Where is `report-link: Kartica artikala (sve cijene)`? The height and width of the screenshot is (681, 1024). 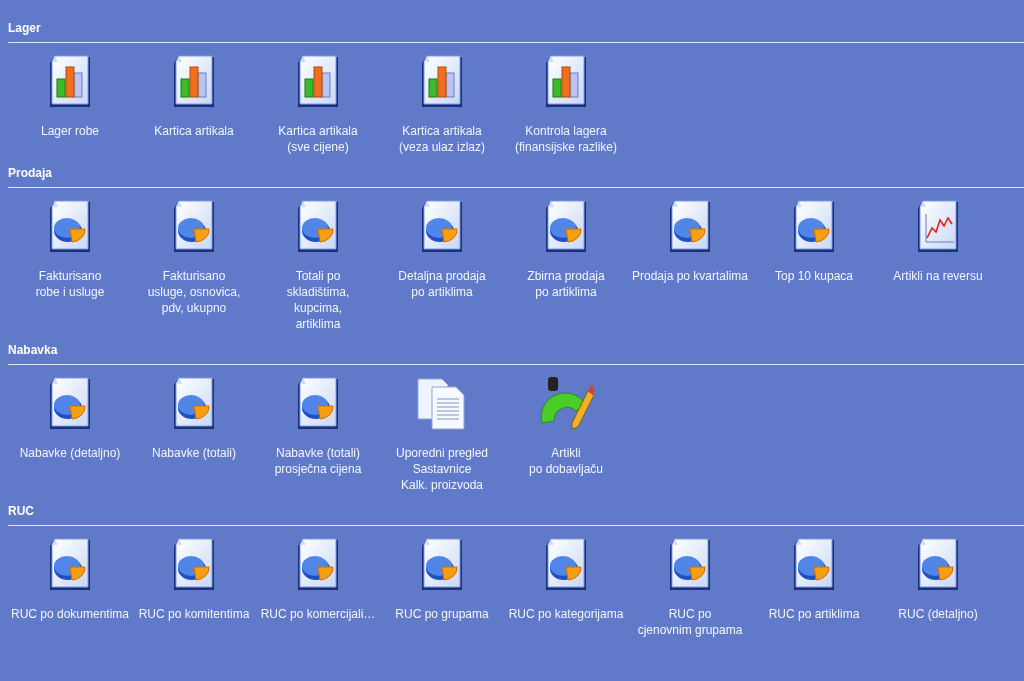 report-link: Kartica artikala (sve cijene) is located at coordinates (318, 139).